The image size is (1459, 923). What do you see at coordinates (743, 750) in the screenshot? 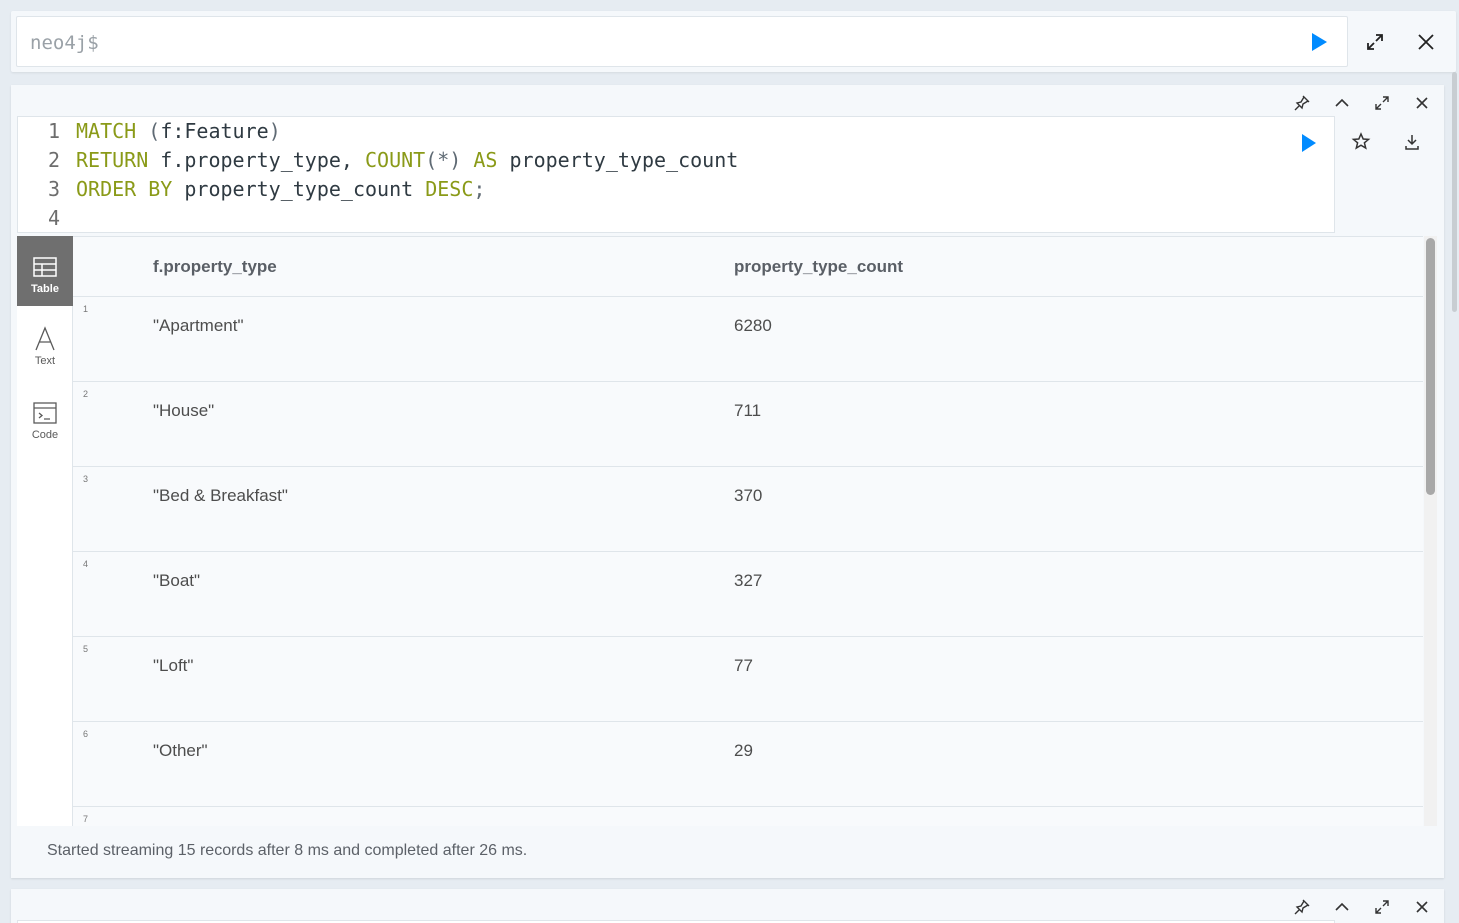
I see `cell-count: 29` at bounding box center [743, 750].